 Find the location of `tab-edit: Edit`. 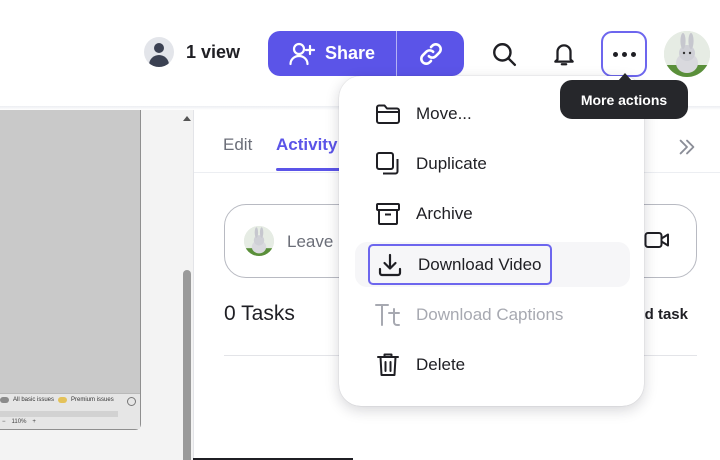

tab-edit: Edit is located at coordinates (237, 145).